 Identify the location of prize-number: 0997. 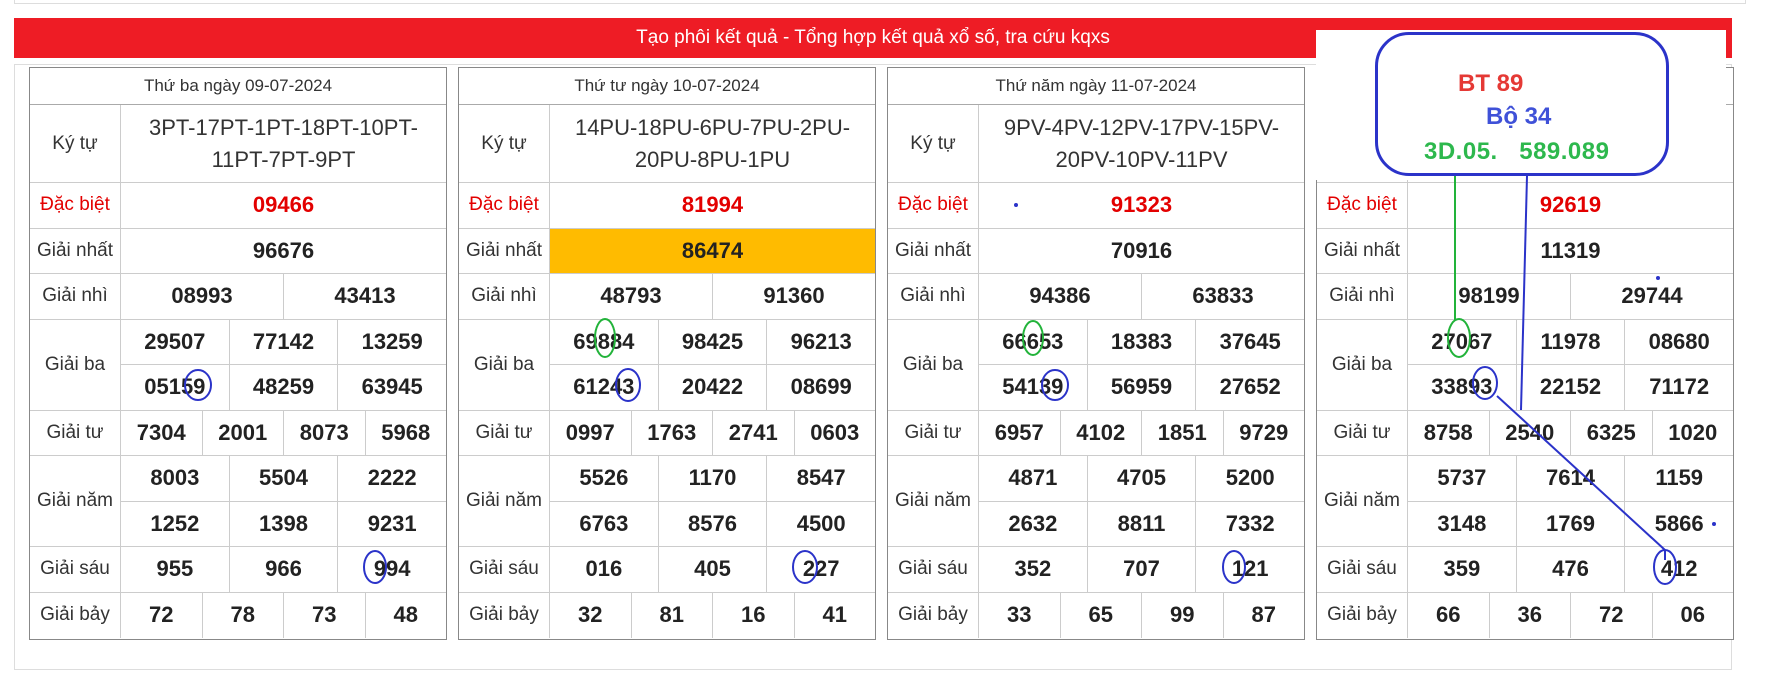
(591, 432).